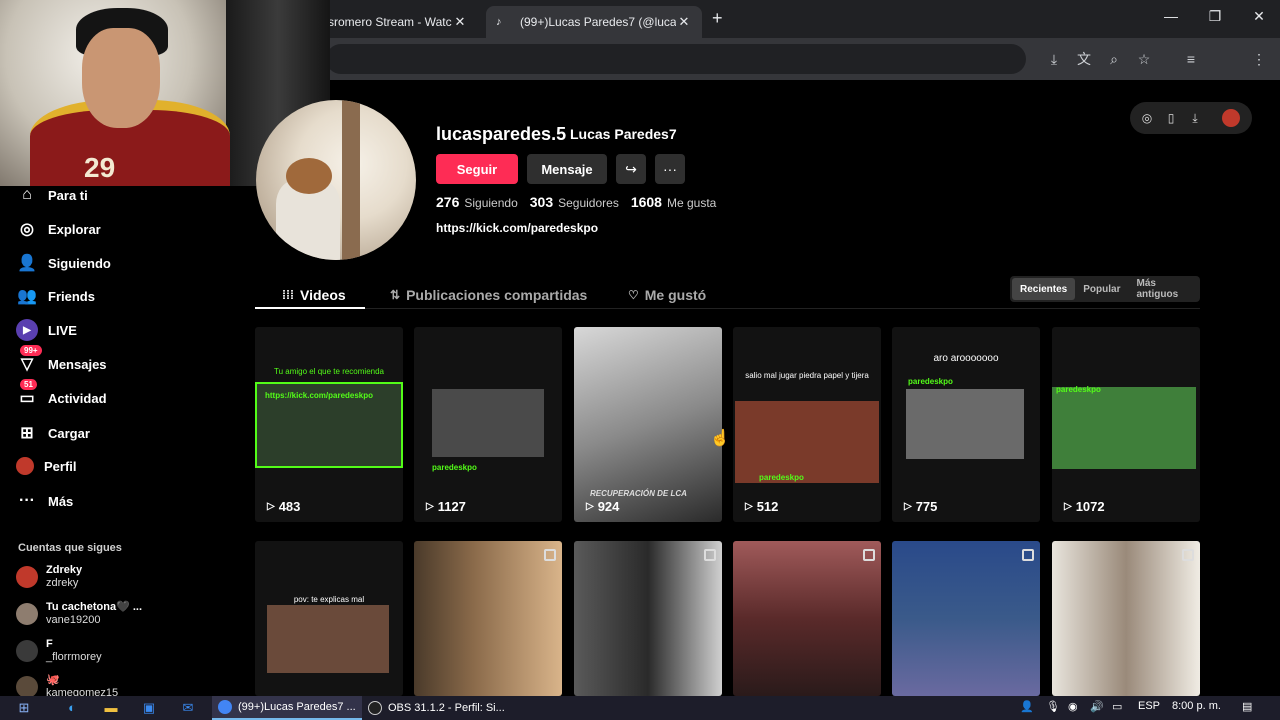  What do you see at coordinates (1247, 706) in the screenshot?
I see `notifications-icon: ▤` at bounding box center [1247, 706].